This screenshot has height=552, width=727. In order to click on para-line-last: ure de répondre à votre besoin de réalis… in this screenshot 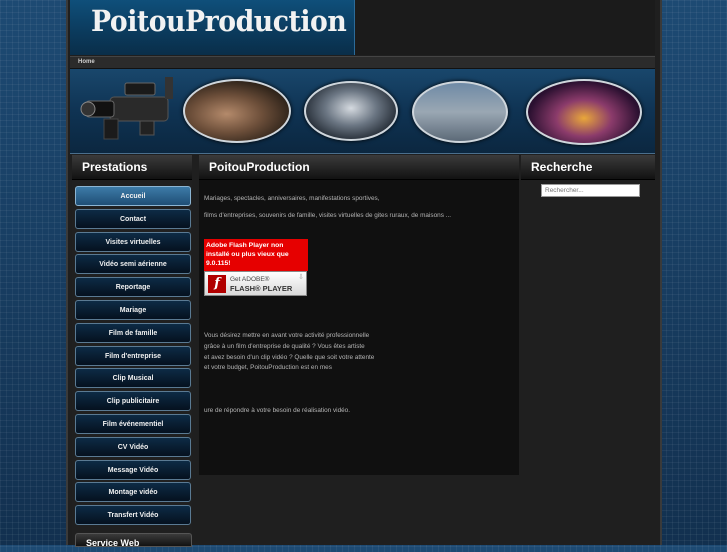, I will do `click(277, 410)`.